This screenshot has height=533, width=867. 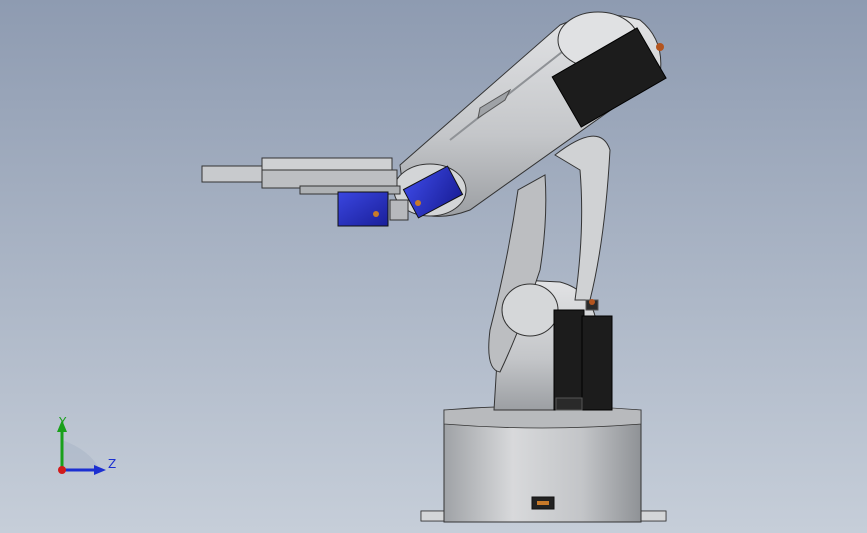 I want to click on gripper, so click(x=305, y=192).